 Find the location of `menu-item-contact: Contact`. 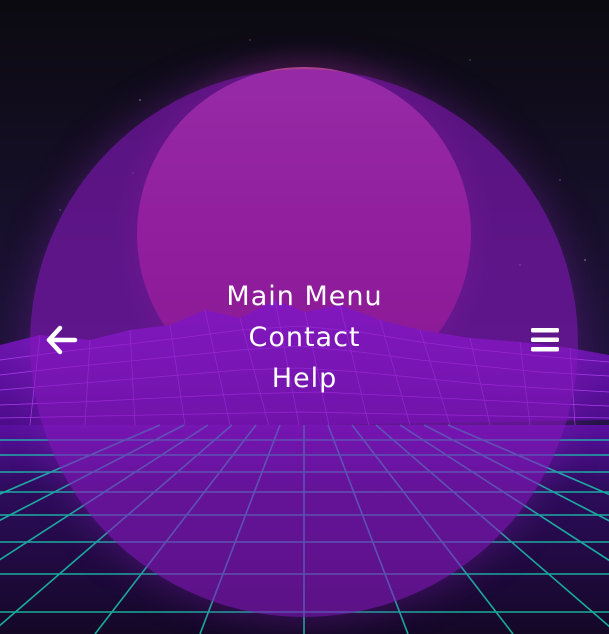

menu-item-contact: Contact is located at coordinates (304, 337).